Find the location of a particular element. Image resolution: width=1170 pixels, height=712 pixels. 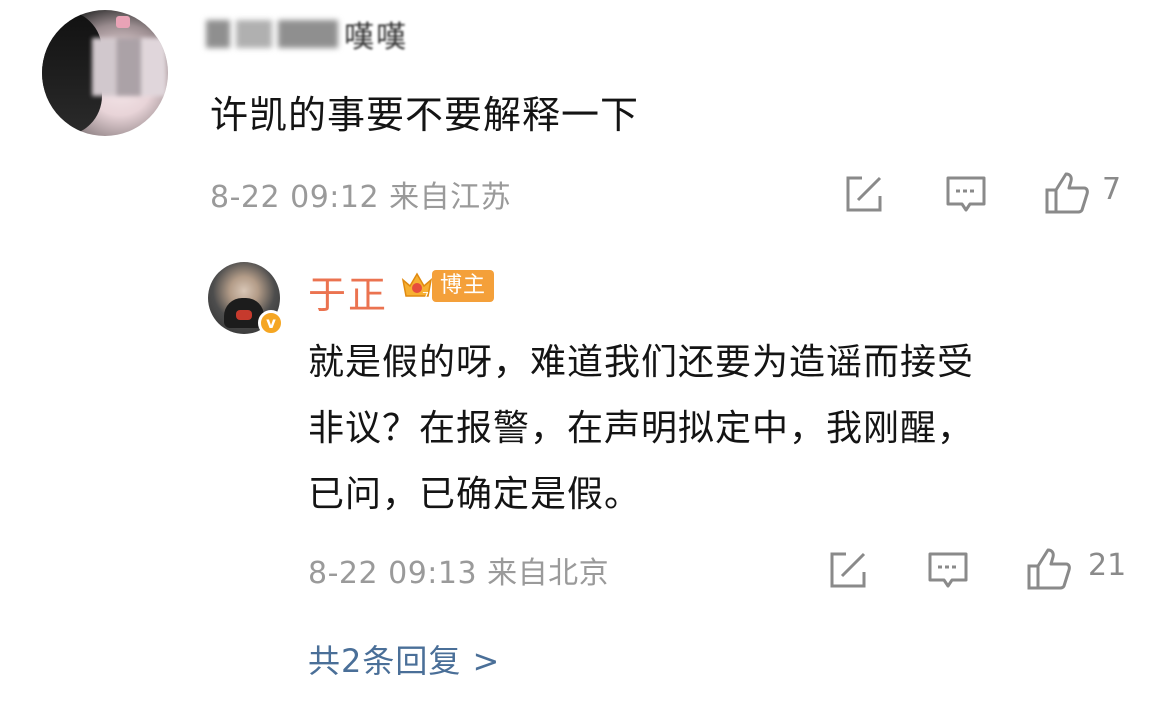

like-count: 7 is located at coordinates (1112, 189).